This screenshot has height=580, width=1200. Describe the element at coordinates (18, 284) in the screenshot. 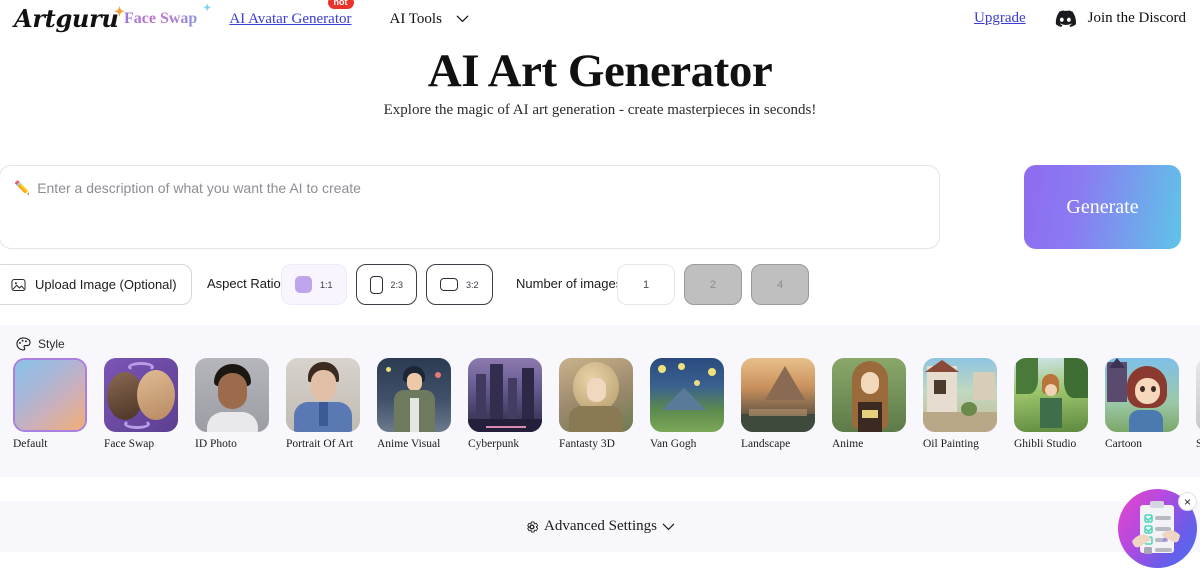

I see `image-icon` at that location.